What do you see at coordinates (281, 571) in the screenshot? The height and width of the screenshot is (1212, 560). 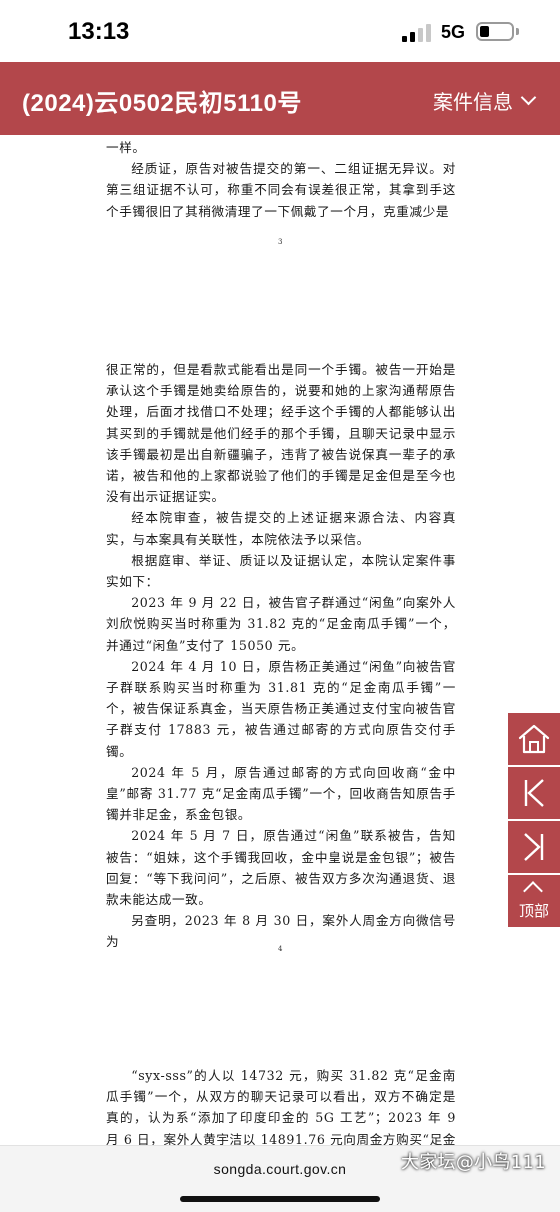 I see `document-paragraph: 根据庭审、举证、质证以及证据认定，本院认定案件事实如下：` at bounding box center [281, 571].